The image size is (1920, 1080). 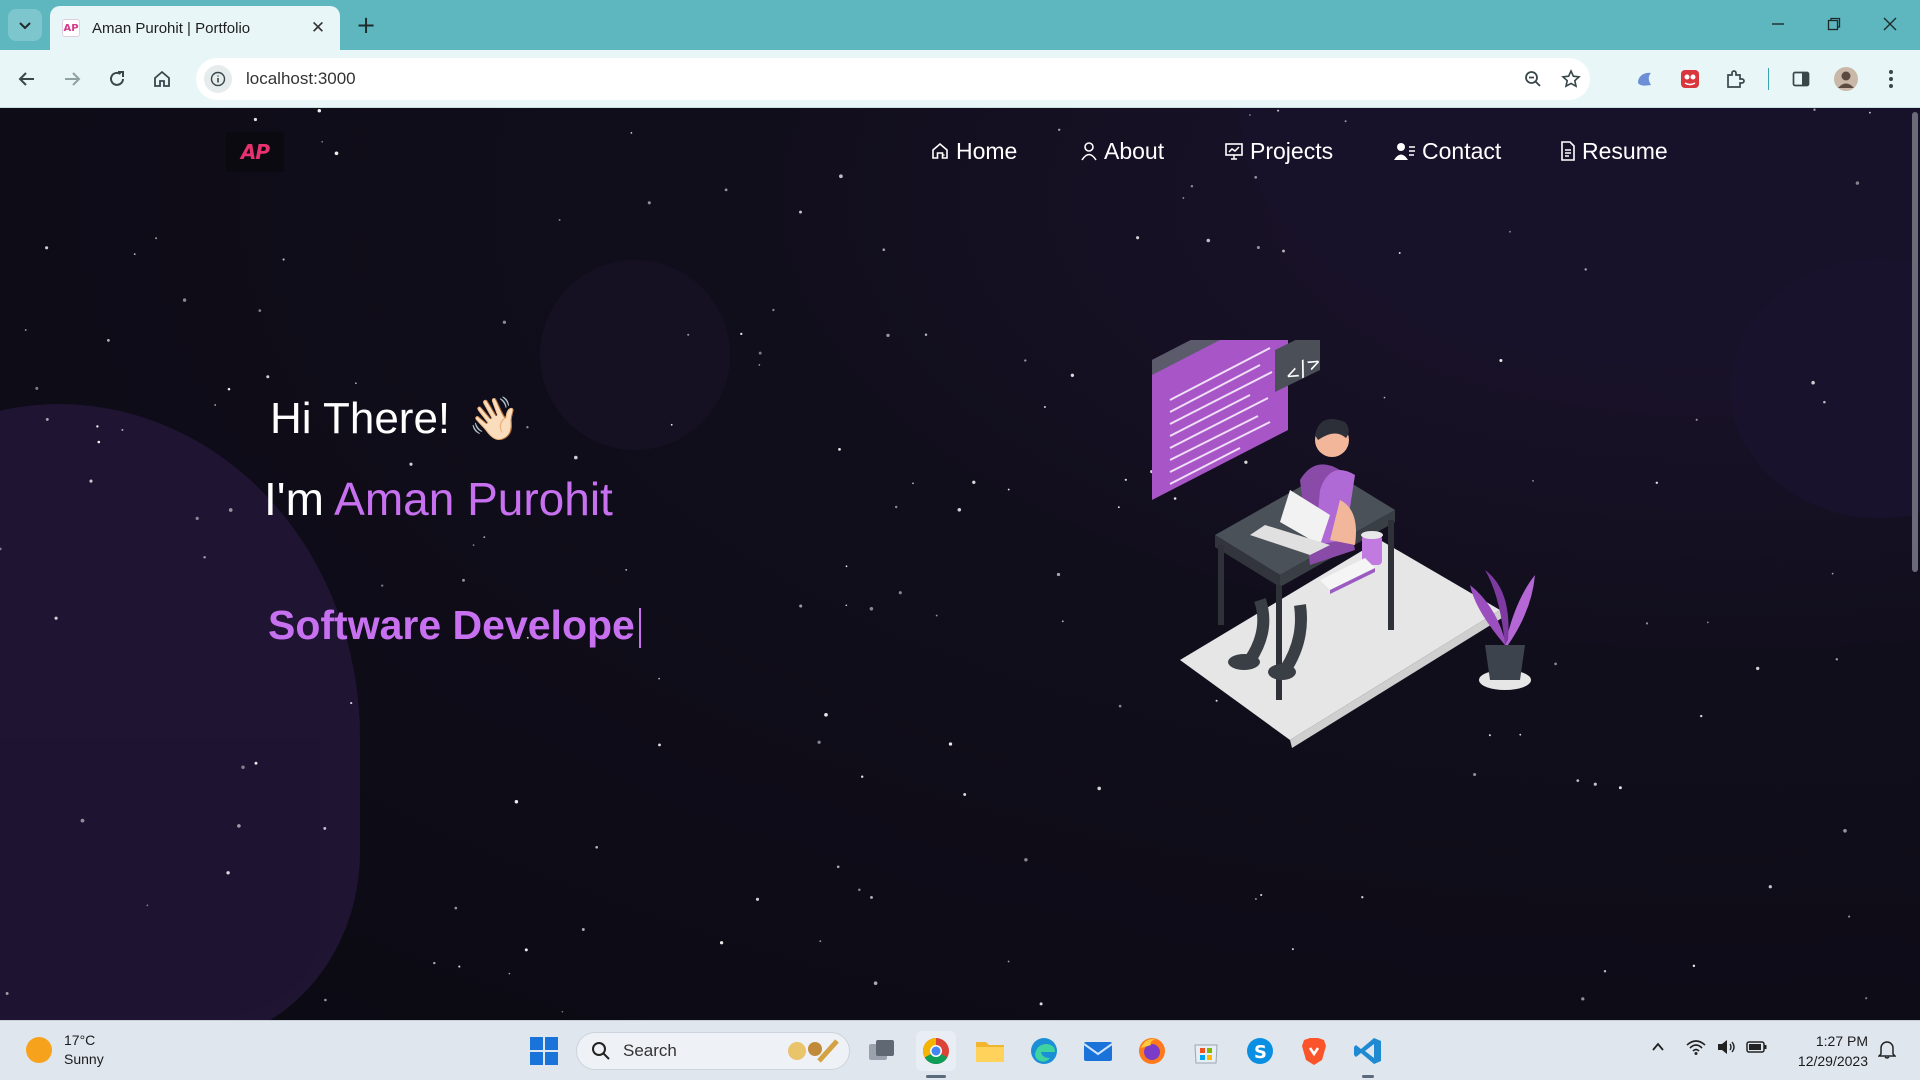 What do you see at coordinates (1343, 544) in the screenshot?
I see `developer-illustration: </>` at bounding box center [1343, 544].